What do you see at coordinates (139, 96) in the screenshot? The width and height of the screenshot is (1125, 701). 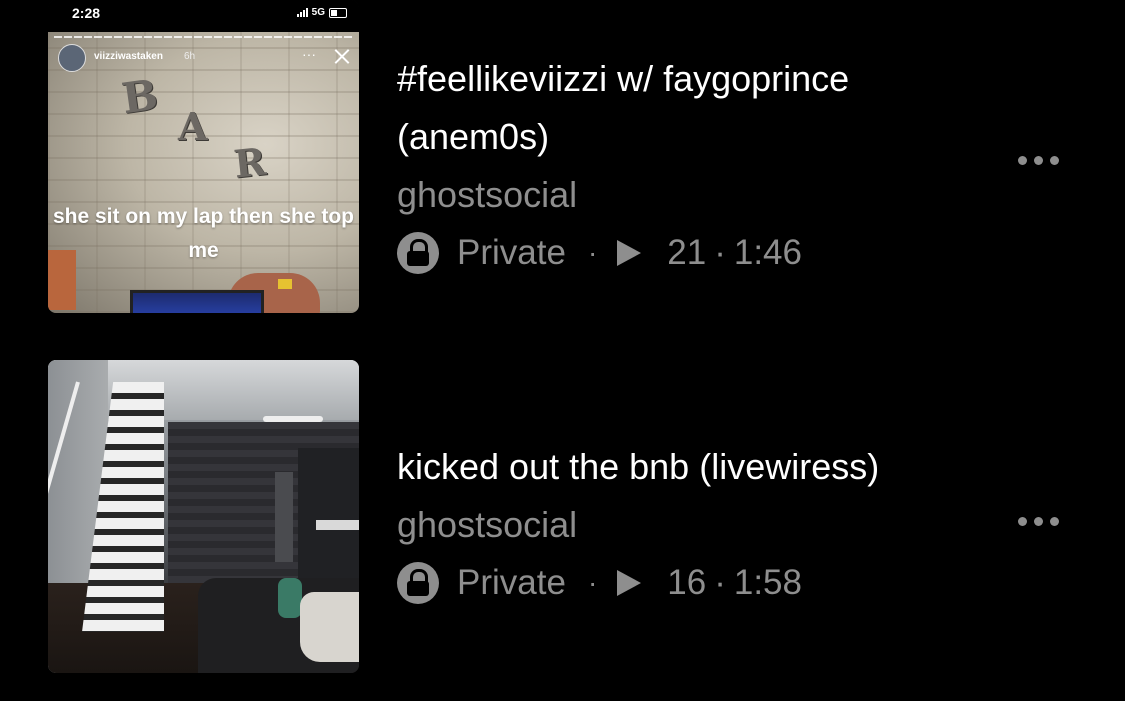 I see `sign-letter: B` at bounding box center [139, 96].